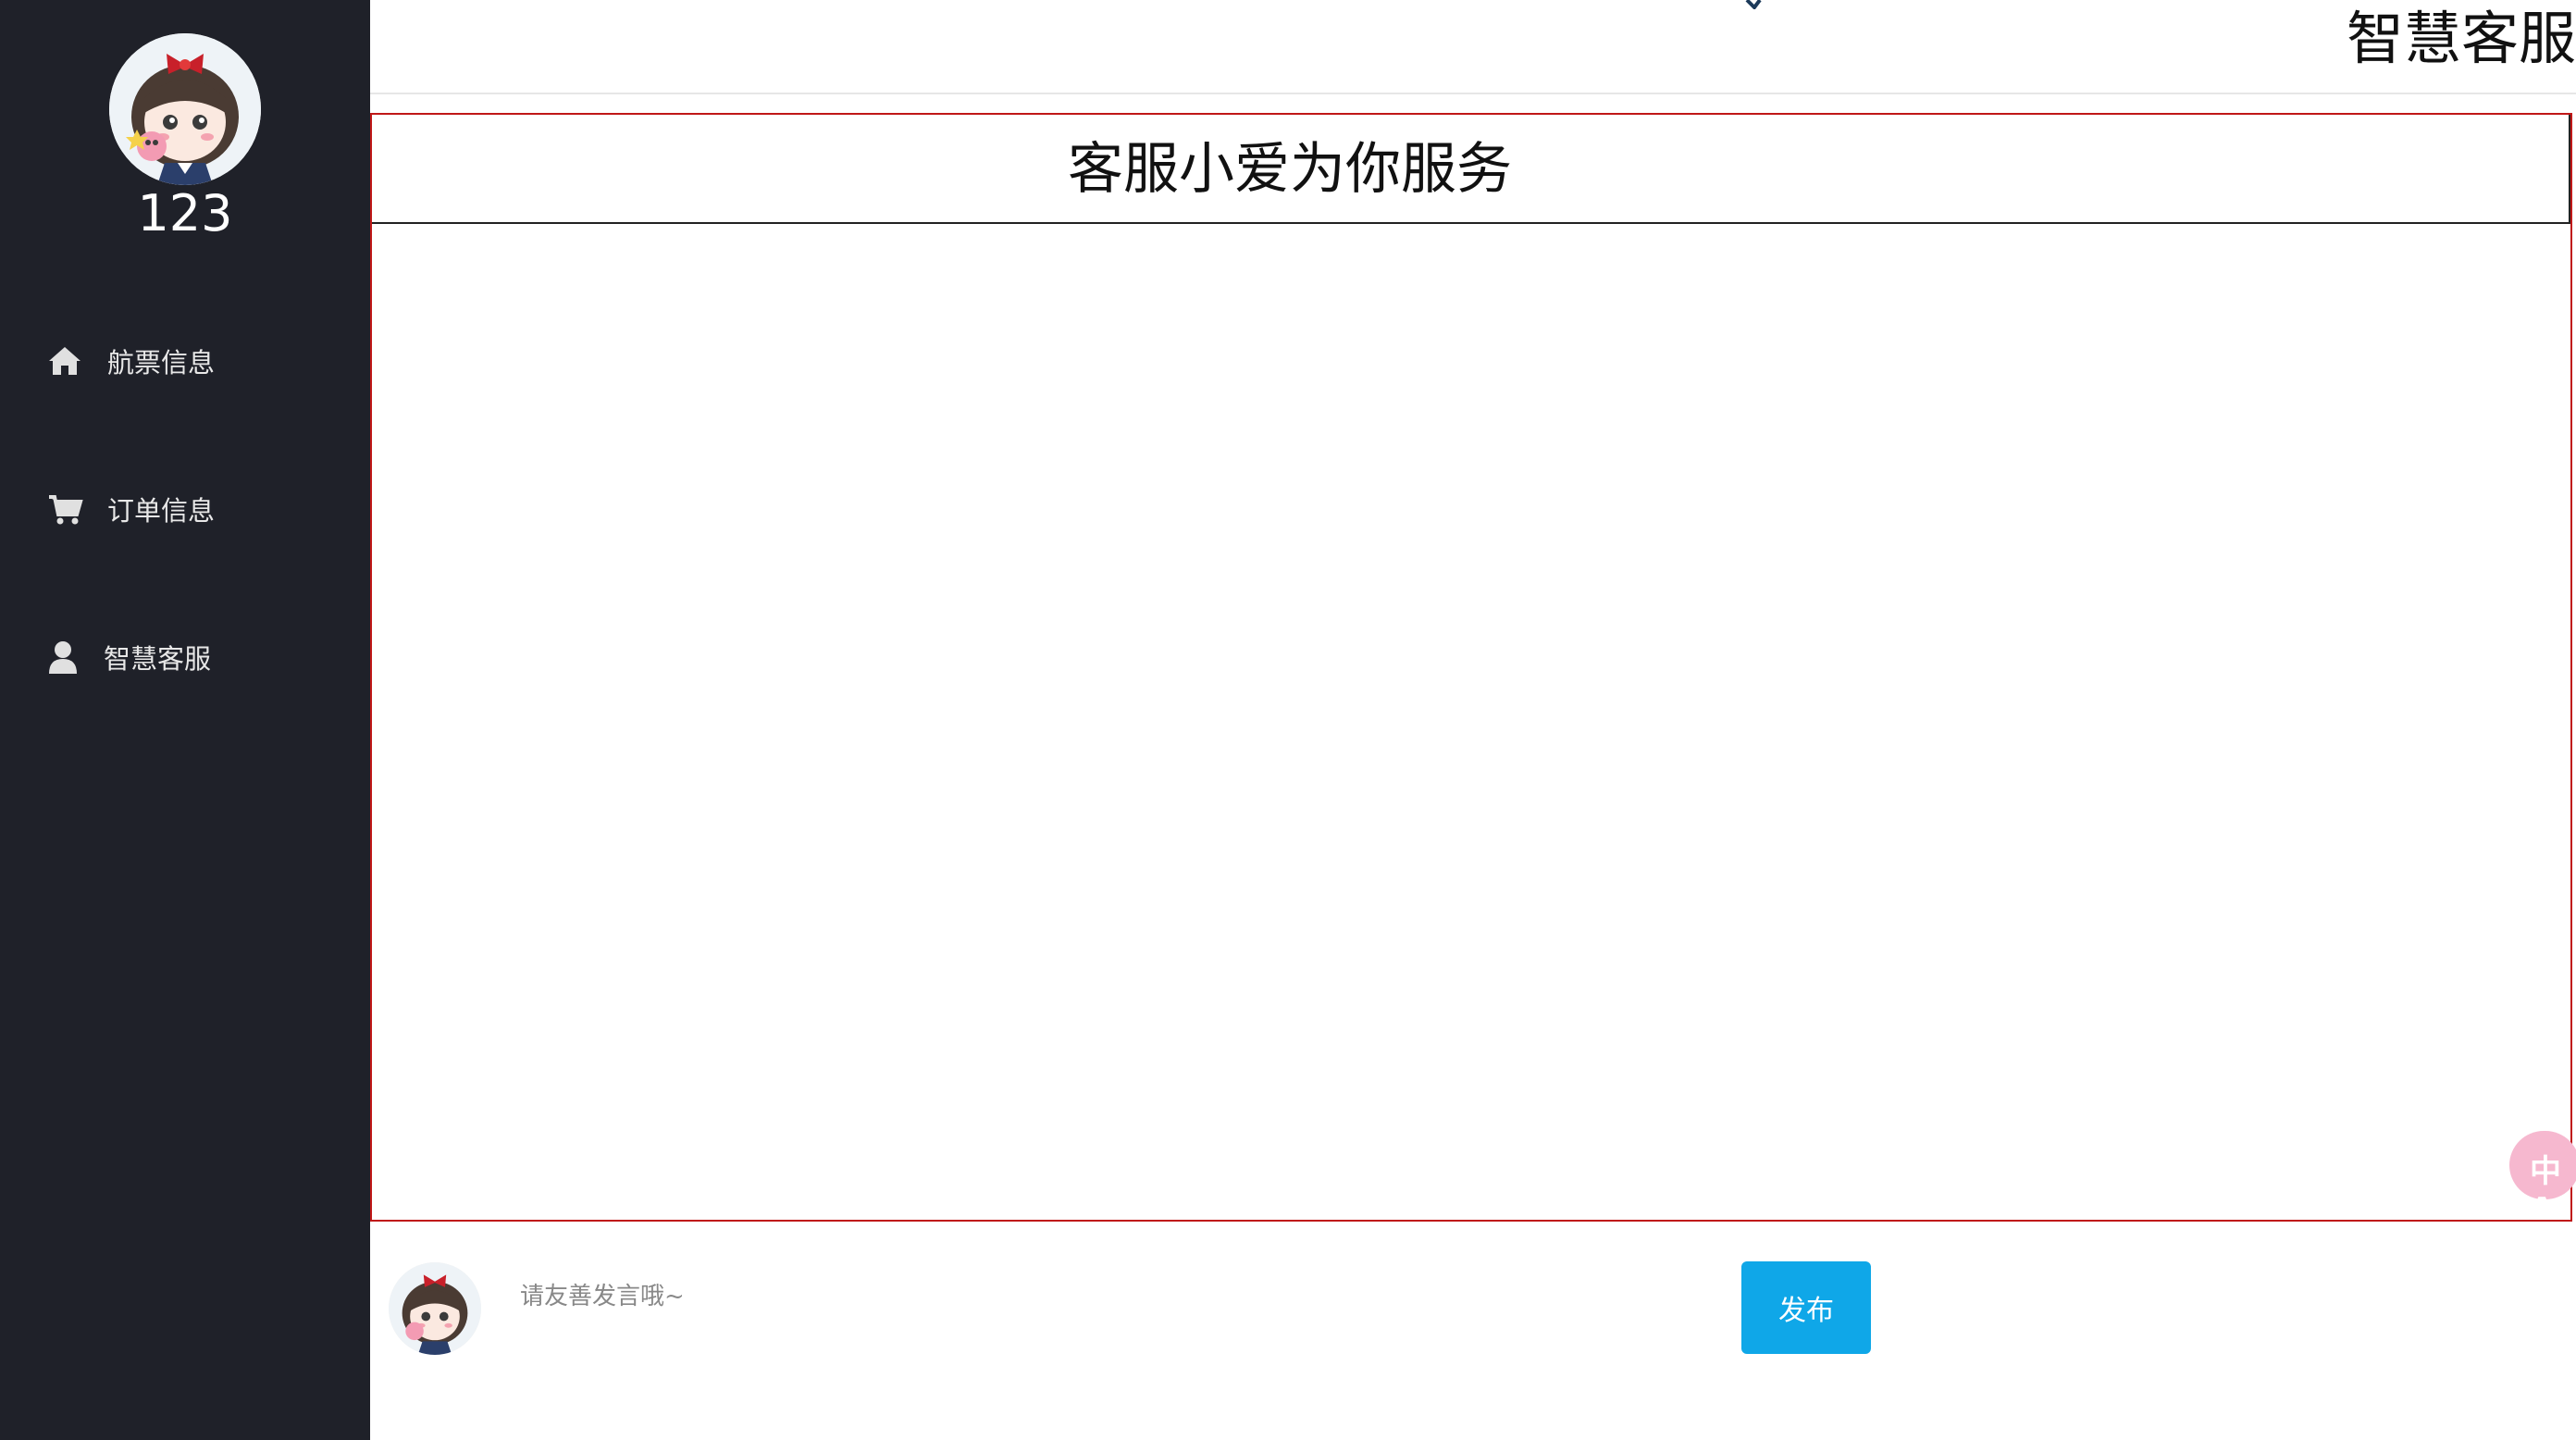  I want to click on sidebar-item-flight-info: 航票信息, so click(185, 361).